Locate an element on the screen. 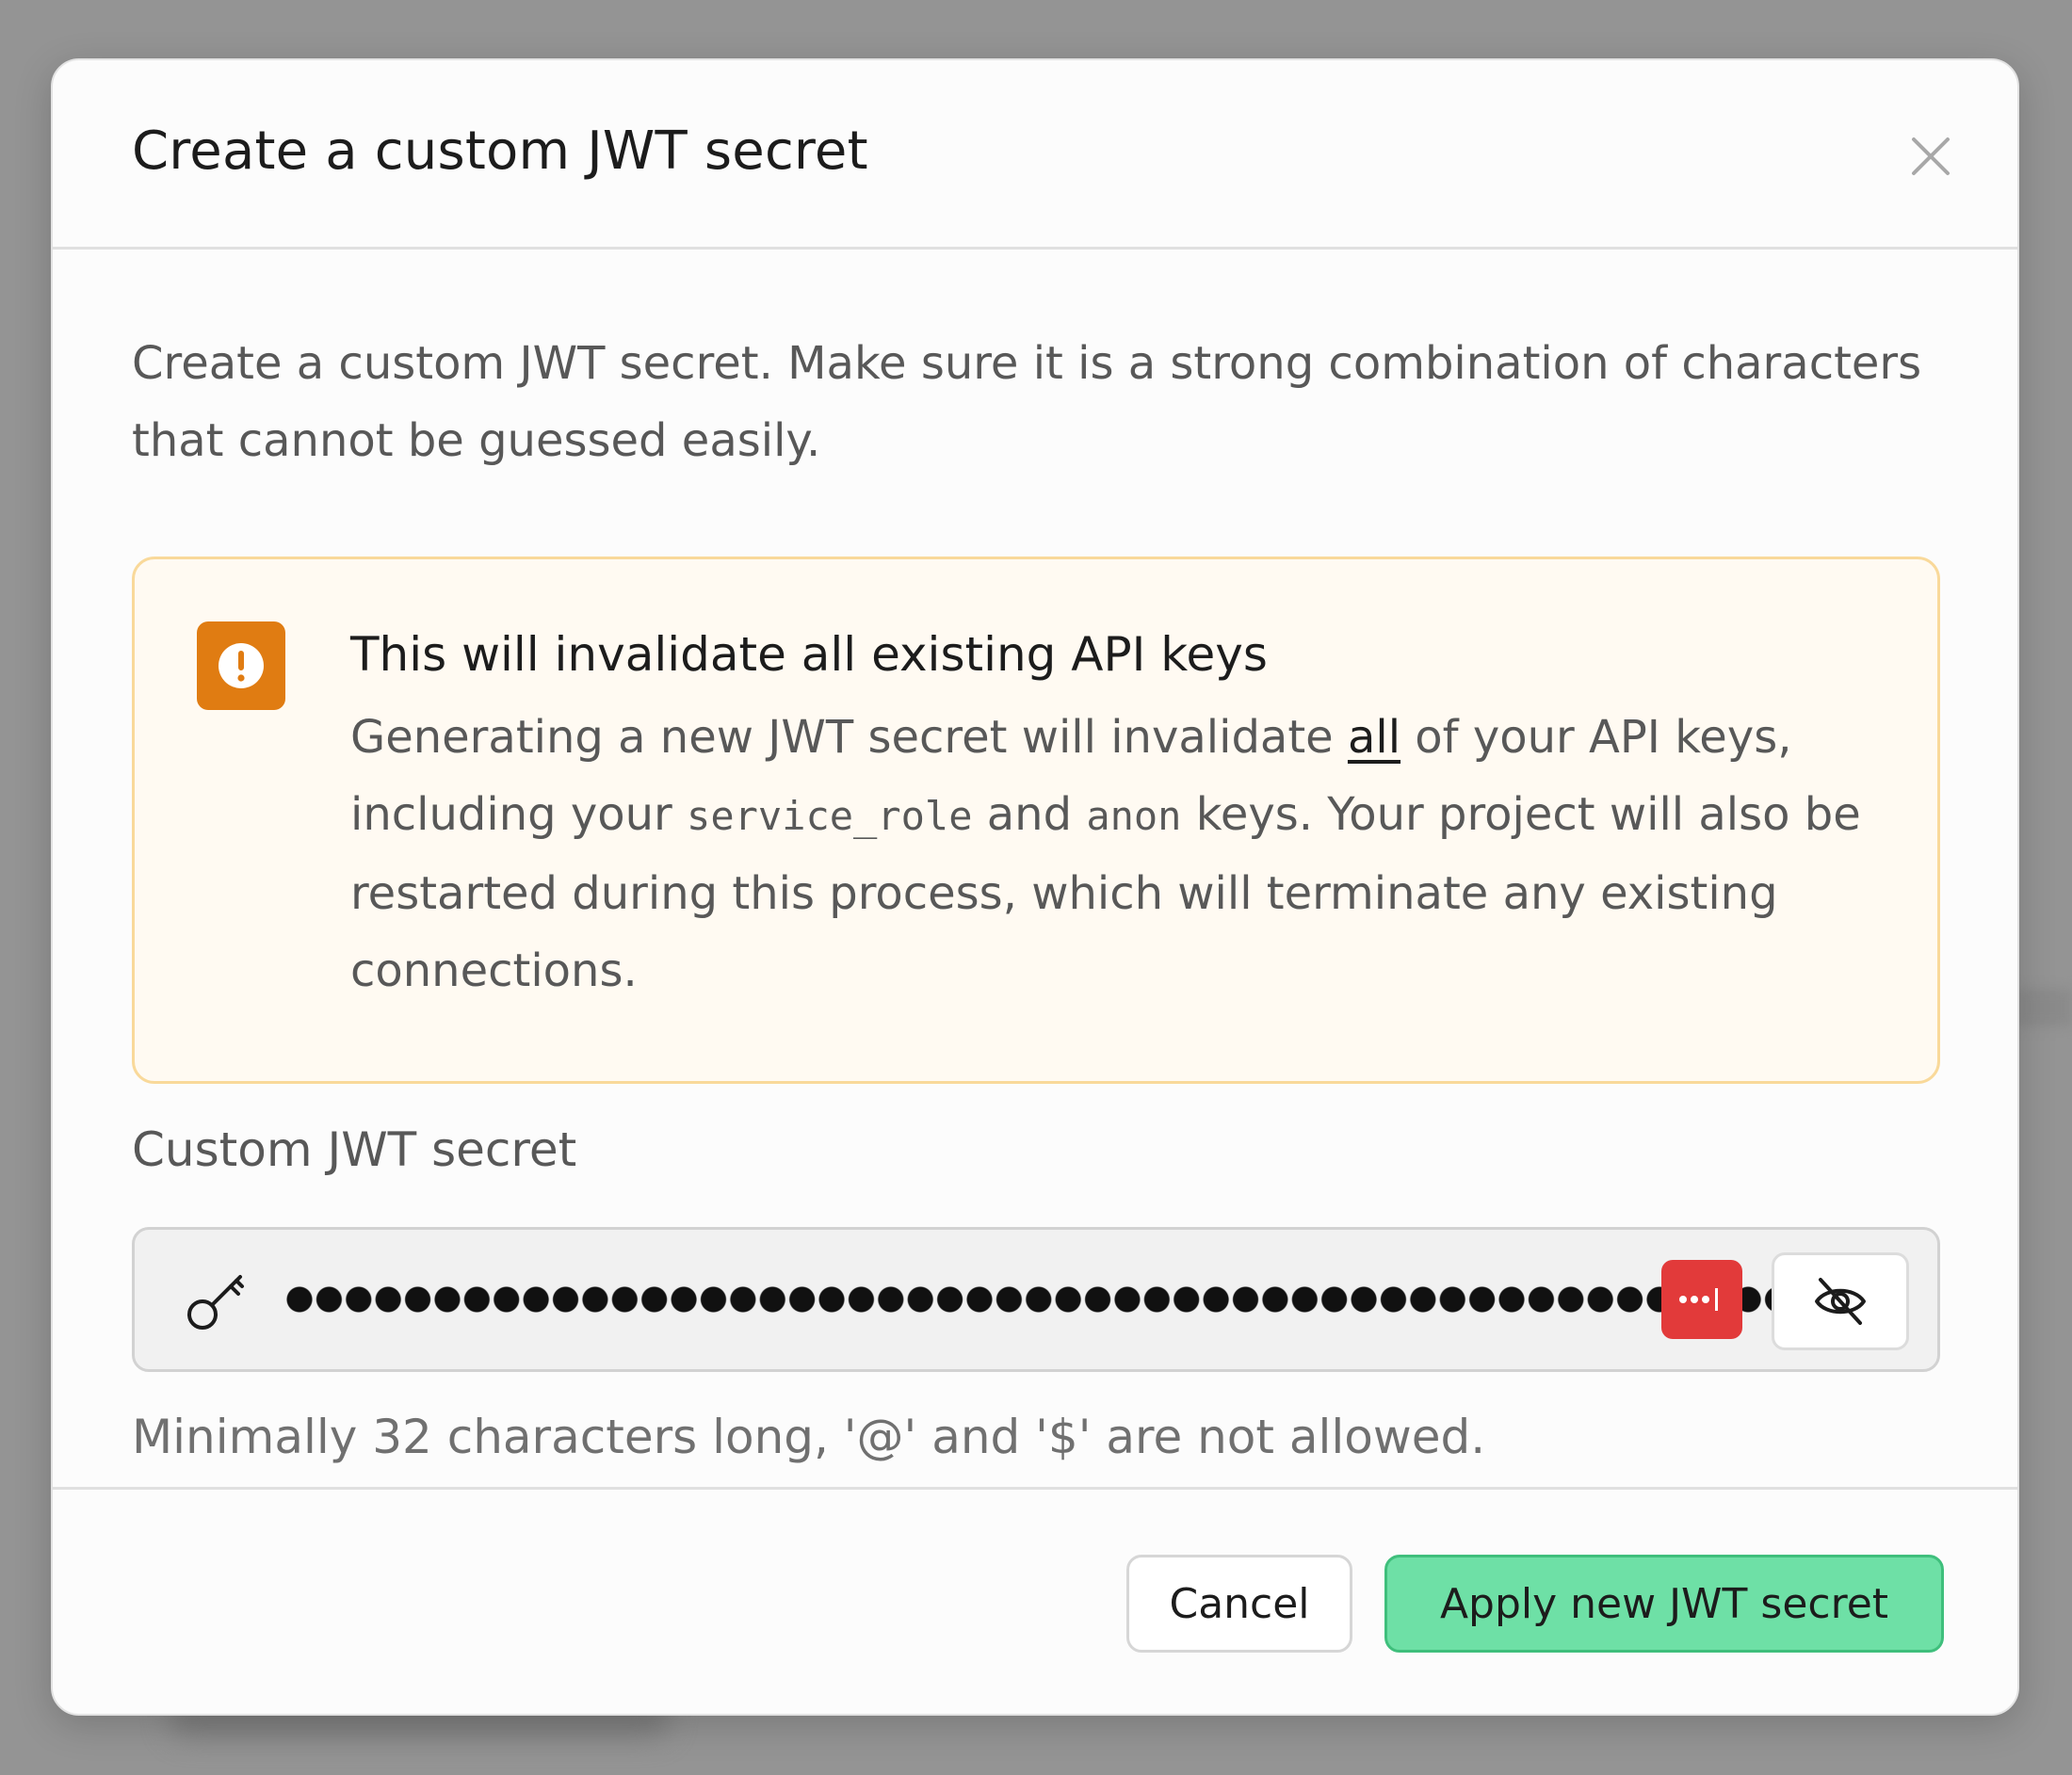 The image size is (2072, 1775). cancel-button: Cancel is located at coordinates (1239, 1604).